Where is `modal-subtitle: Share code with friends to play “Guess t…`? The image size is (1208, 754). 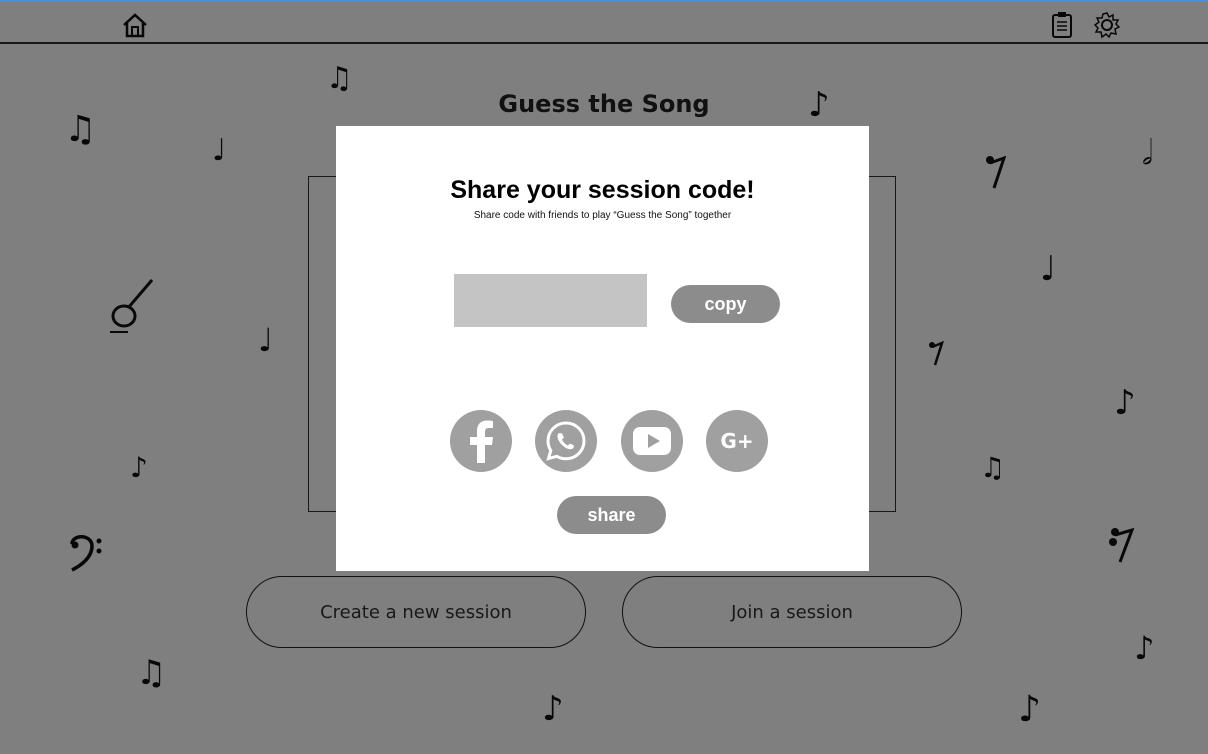 modal-subtitle: Share code with friends to play “Guess t… is located at coordinates (602, 215).